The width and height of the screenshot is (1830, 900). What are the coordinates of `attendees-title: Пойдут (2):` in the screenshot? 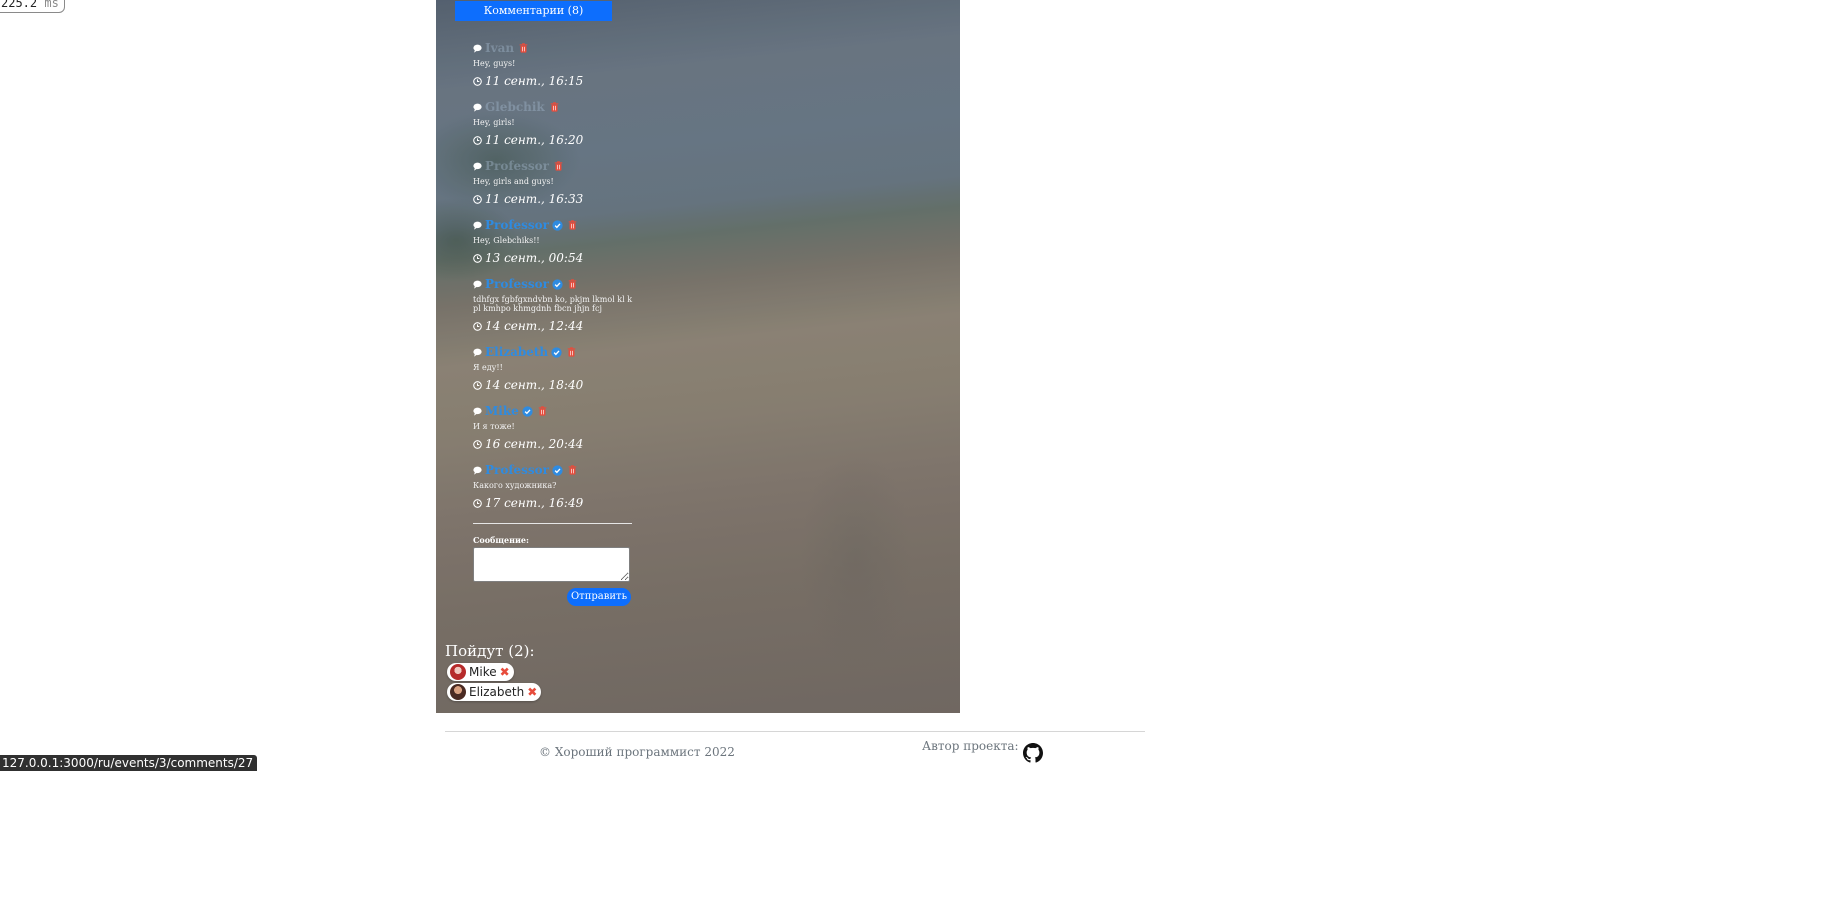 It's located at (490, 651).